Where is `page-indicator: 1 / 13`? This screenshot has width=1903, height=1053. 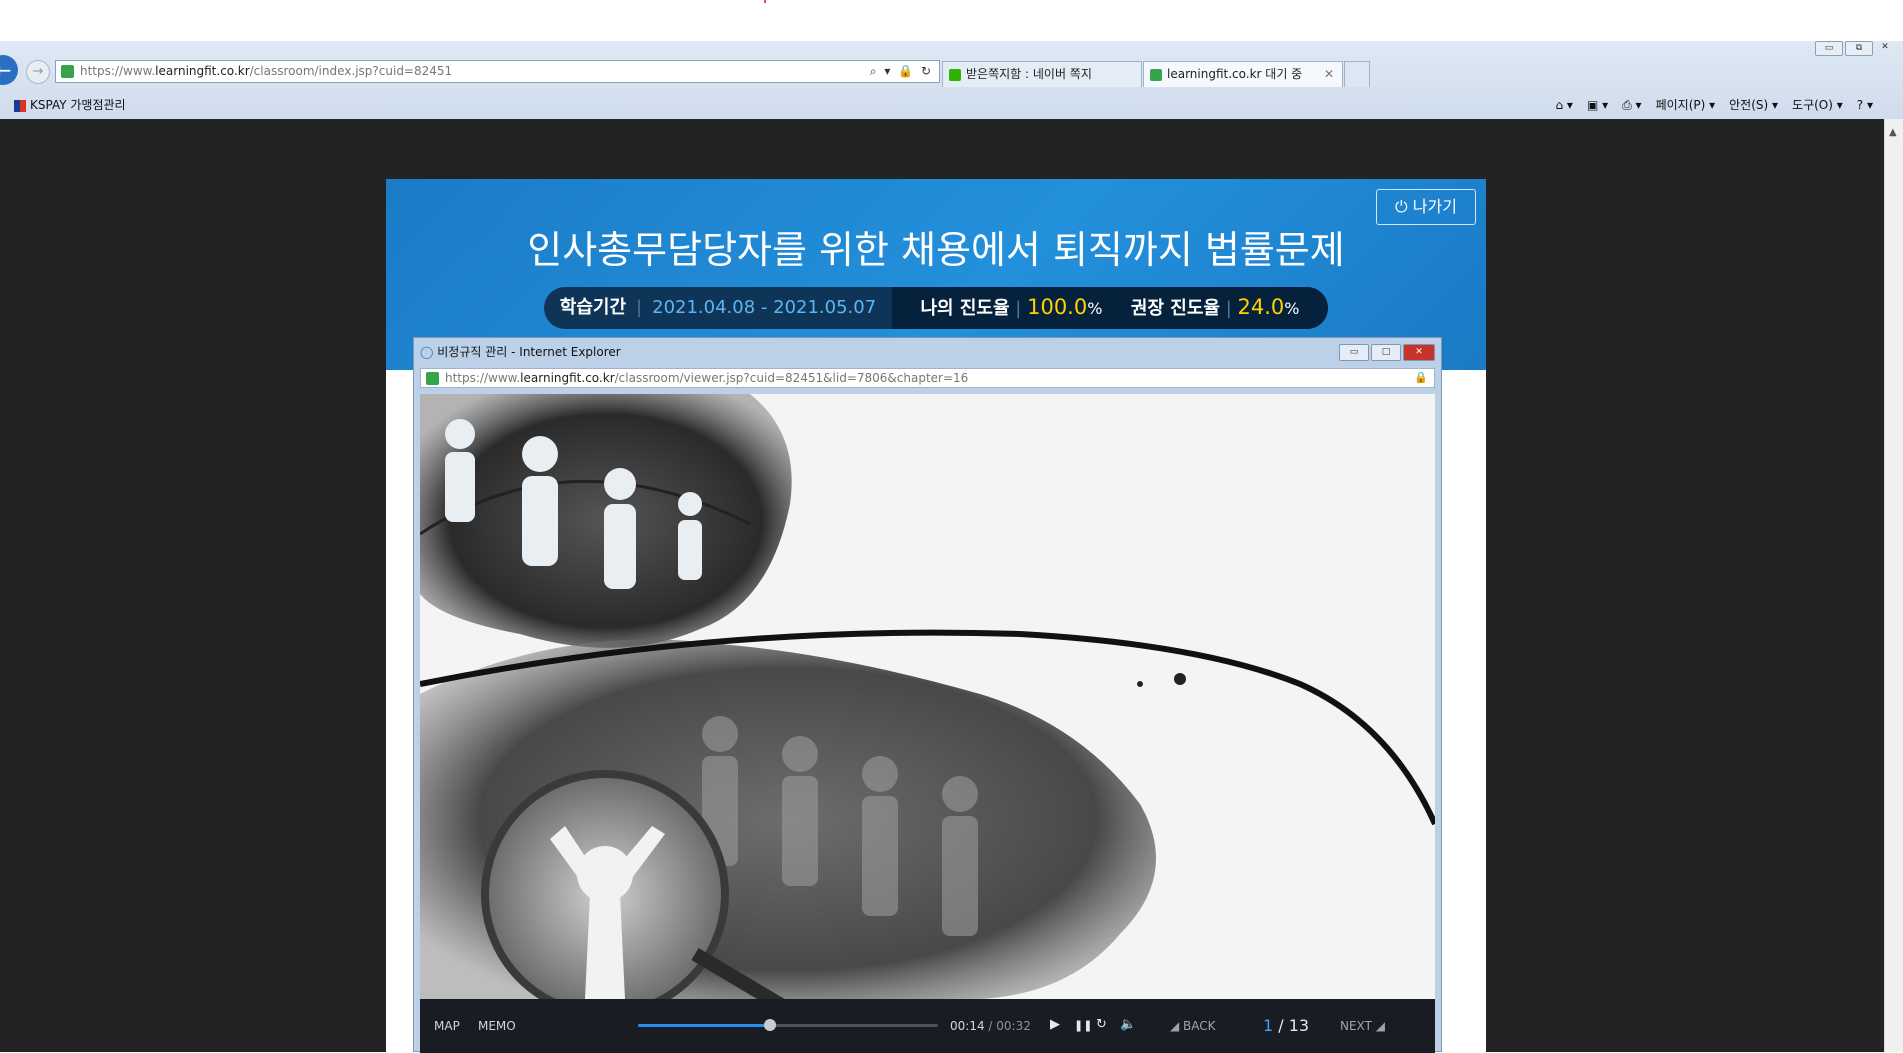 page-indicator: 1 / 13 is located at coordinates (1286, 1025).